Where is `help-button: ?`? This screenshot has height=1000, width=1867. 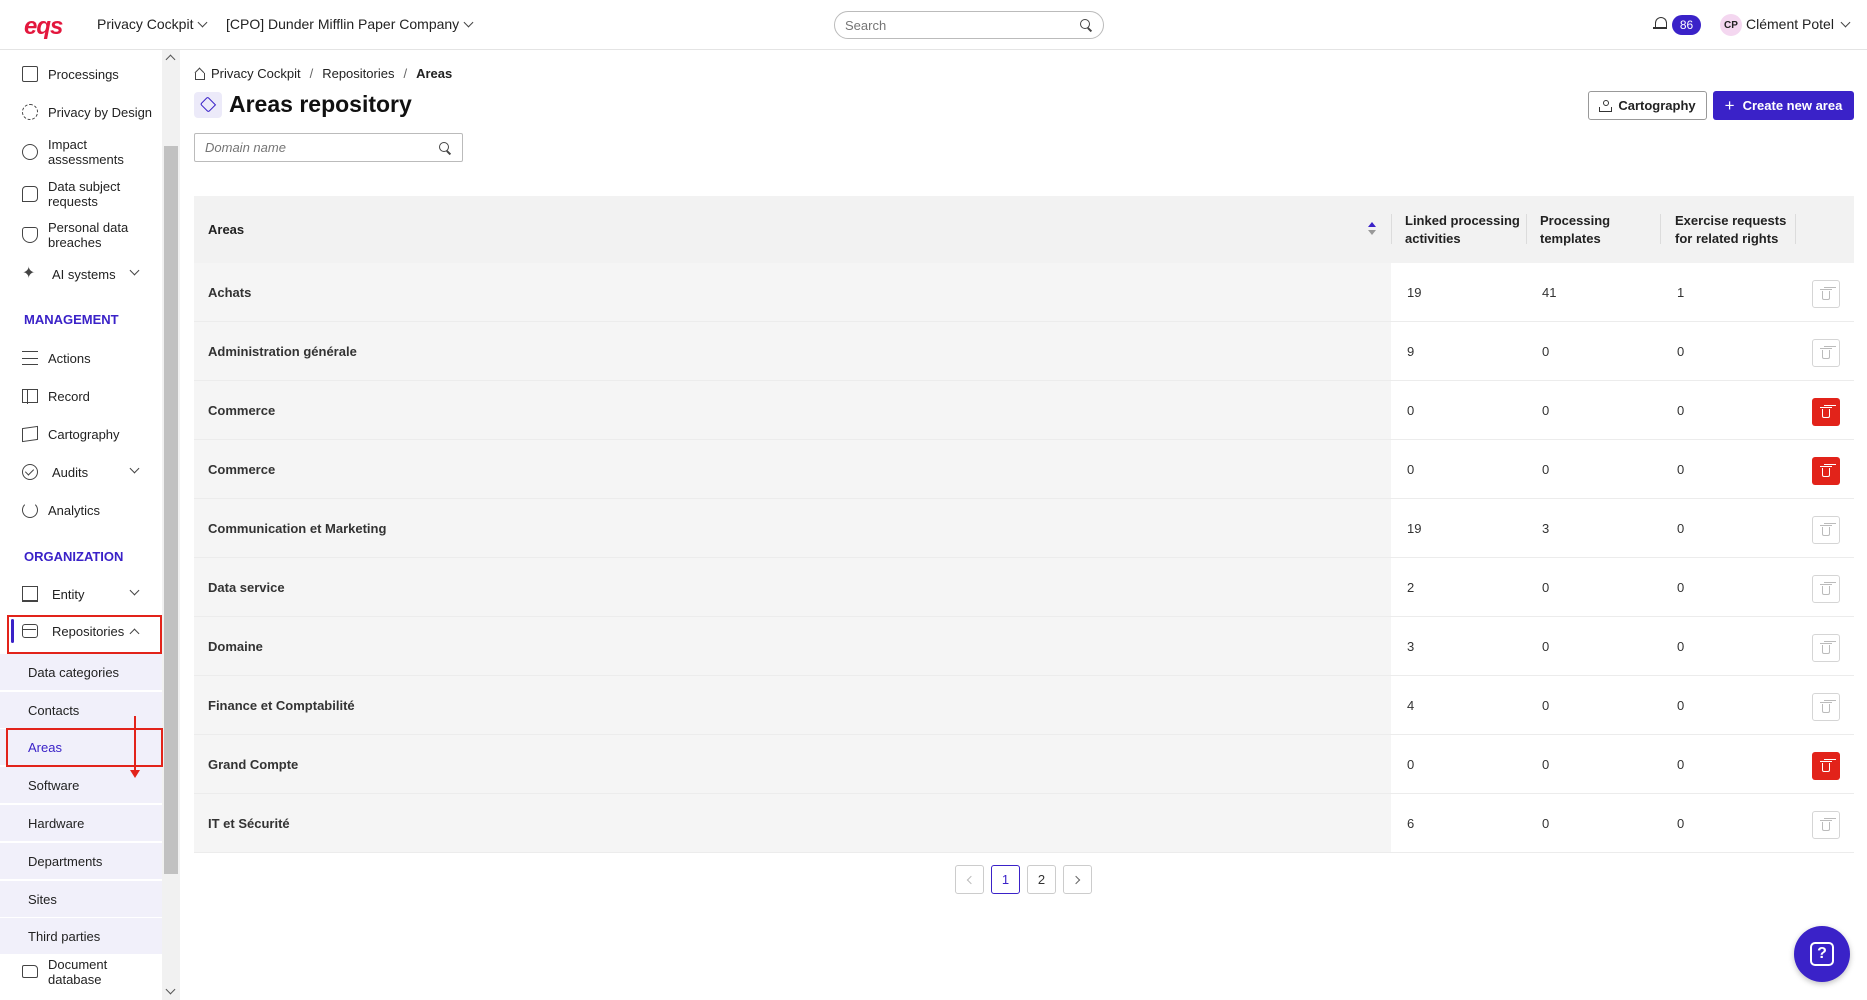 help-button: ? is located at coordinates (1822, 954).